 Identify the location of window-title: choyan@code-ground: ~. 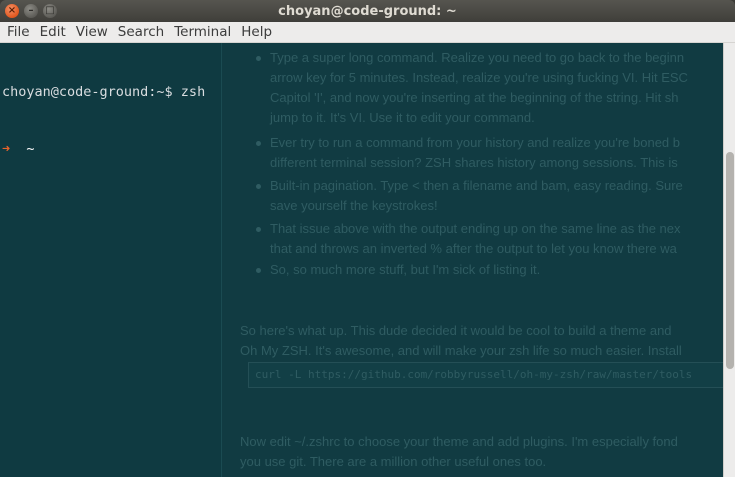
(367, 11).